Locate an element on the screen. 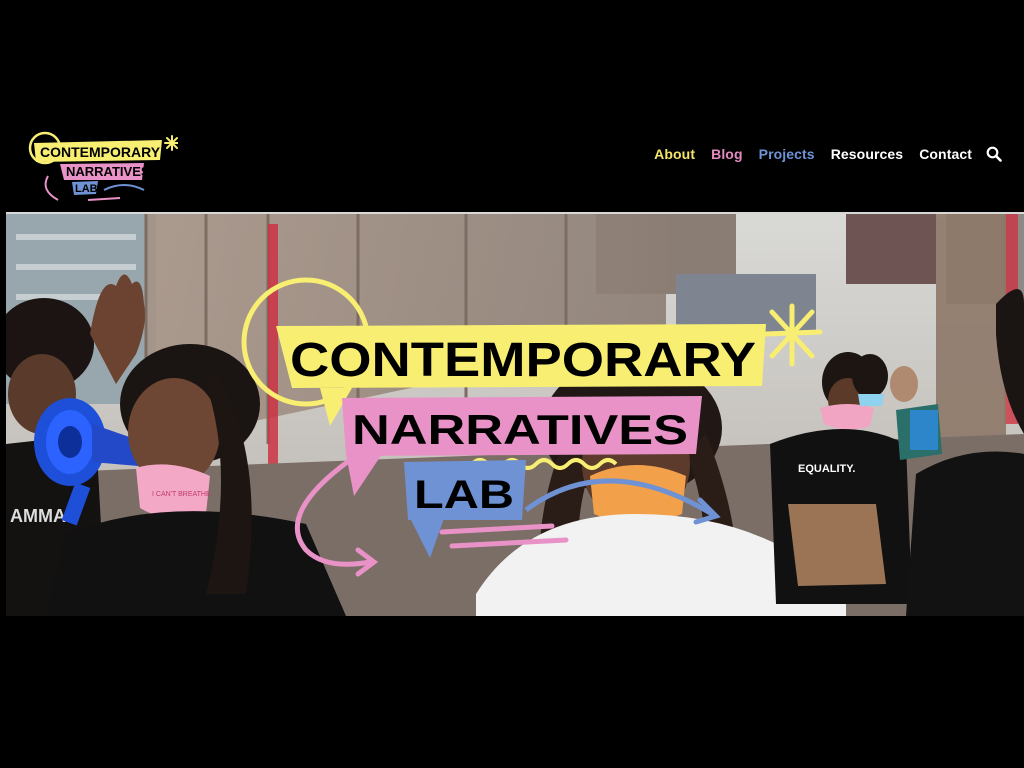 The image size is (1024, 768). equality-shirt-text: EQUALITY. is located at coordinates (826, 469).